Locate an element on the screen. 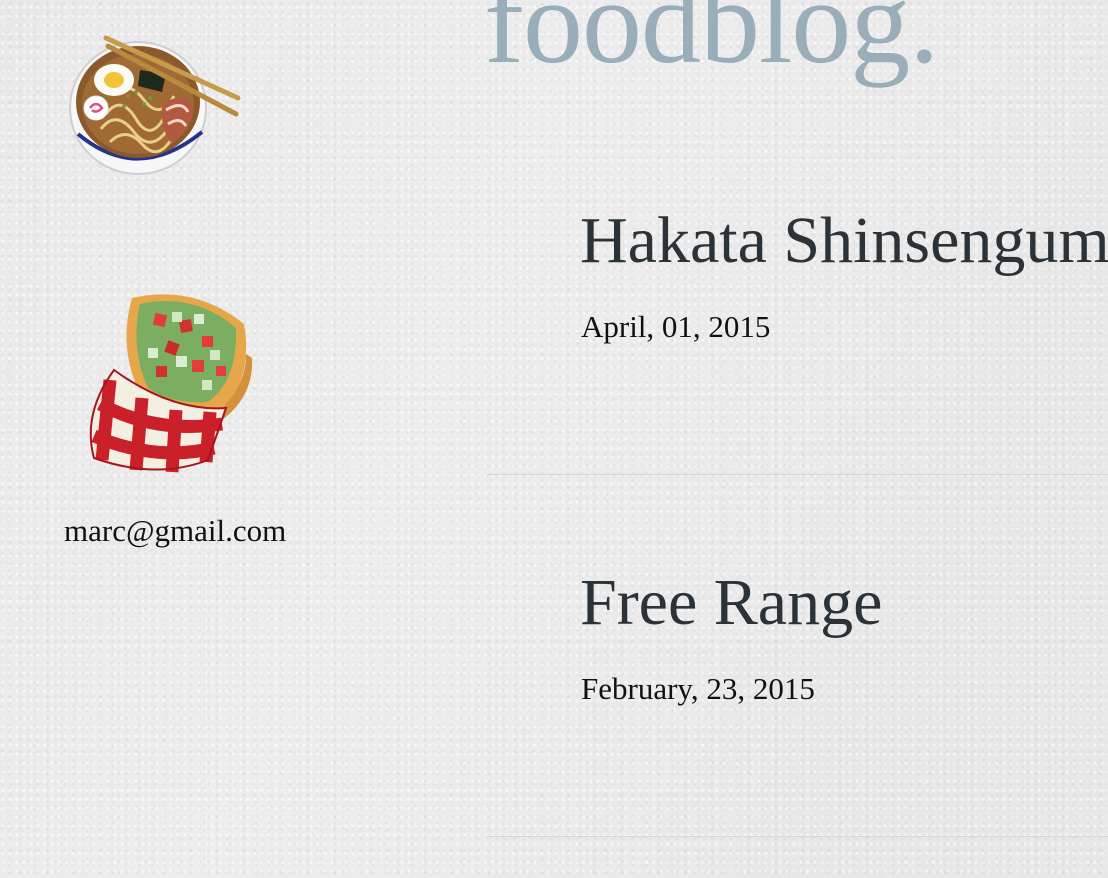  burrito-icon is located at coordinates (167, 381).